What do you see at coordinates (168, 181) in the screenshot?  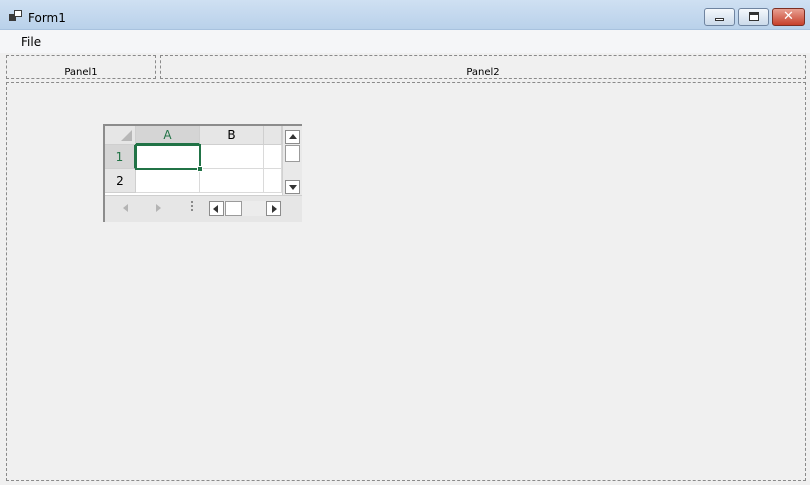 I see `cell-a2` at bounding box center [168, 181].